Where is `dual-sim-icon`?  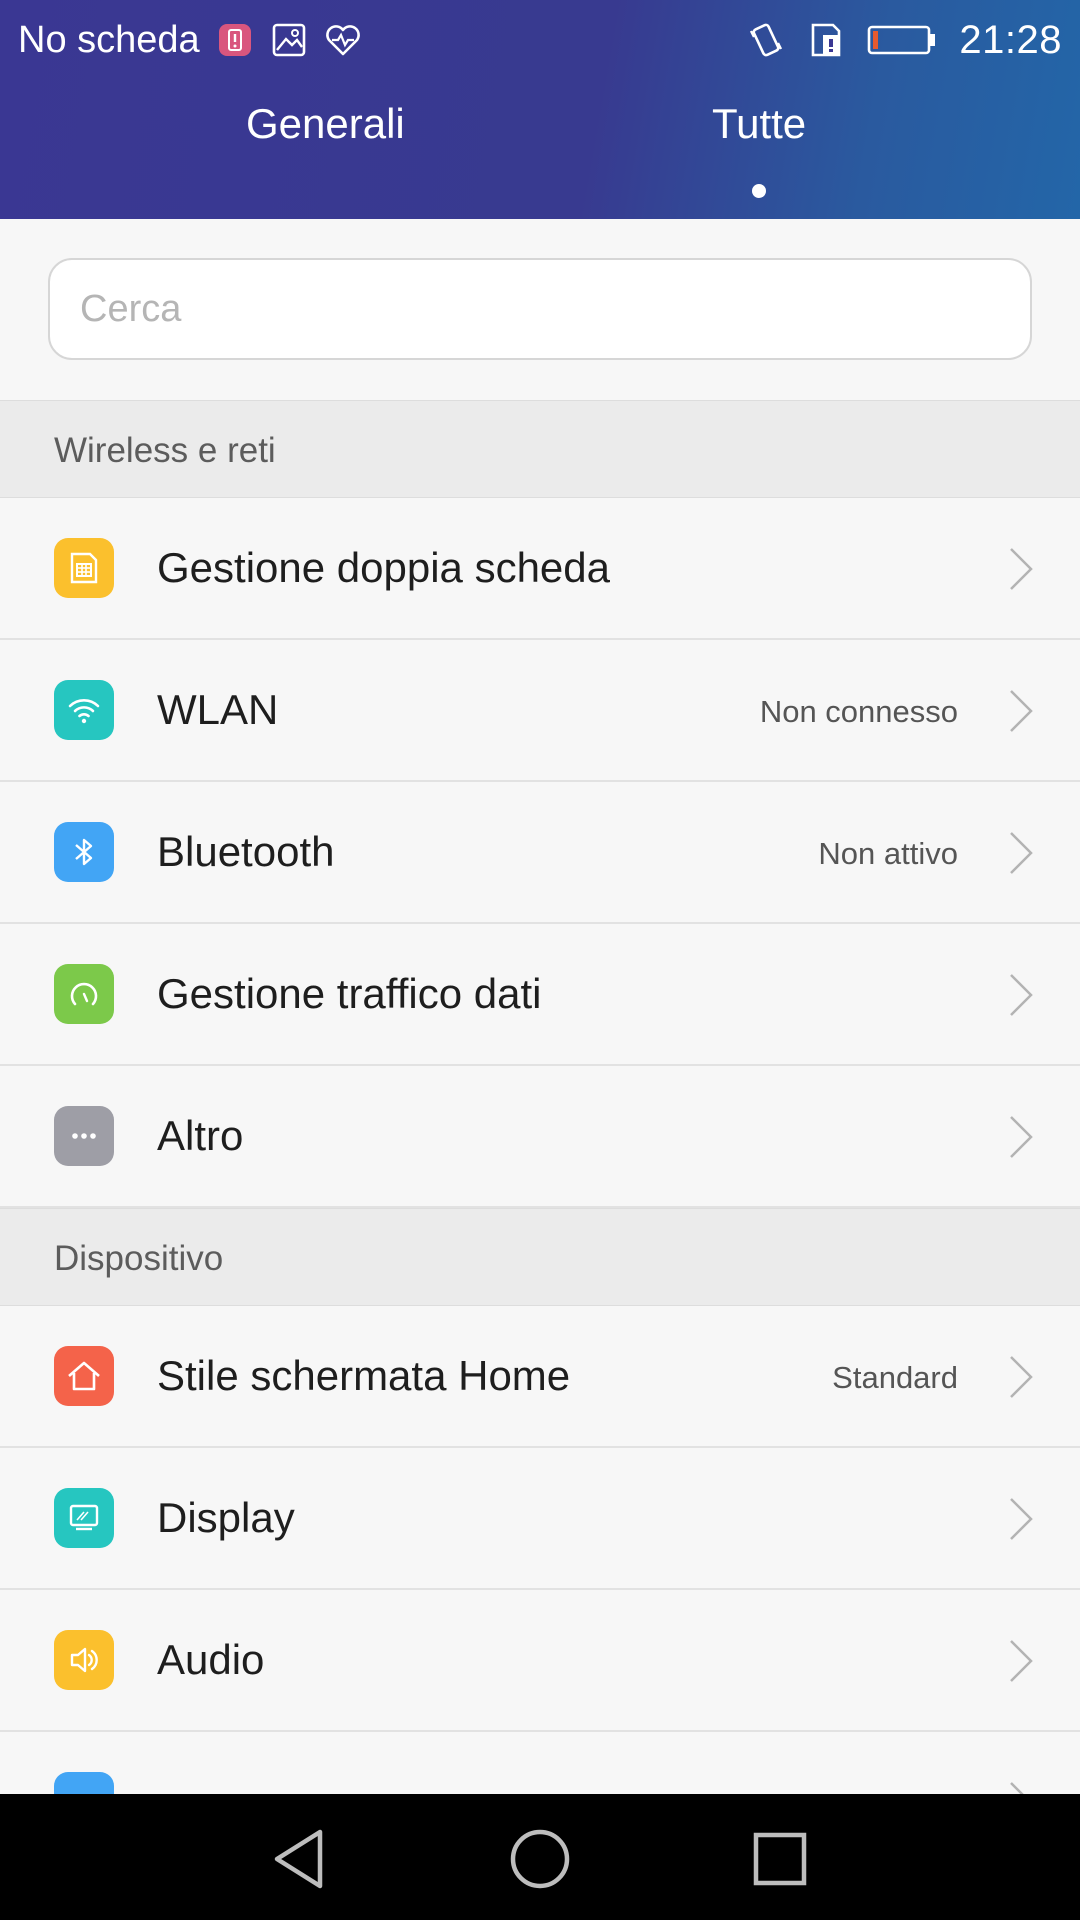 dual-sim-icon is located at coordinates (84, 568).